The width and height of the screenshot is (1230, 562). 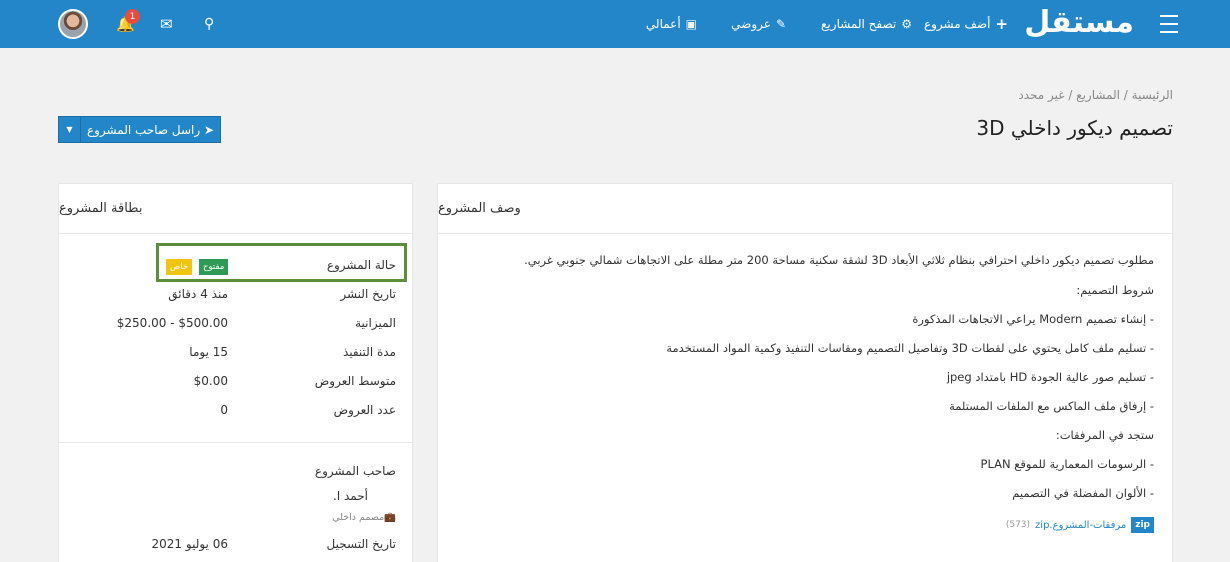 What do you see at coordinates (1104, 435) in the screenshot?
I see `description-line: ستجد في المرفقات:` at bounding box center [1104, 435].